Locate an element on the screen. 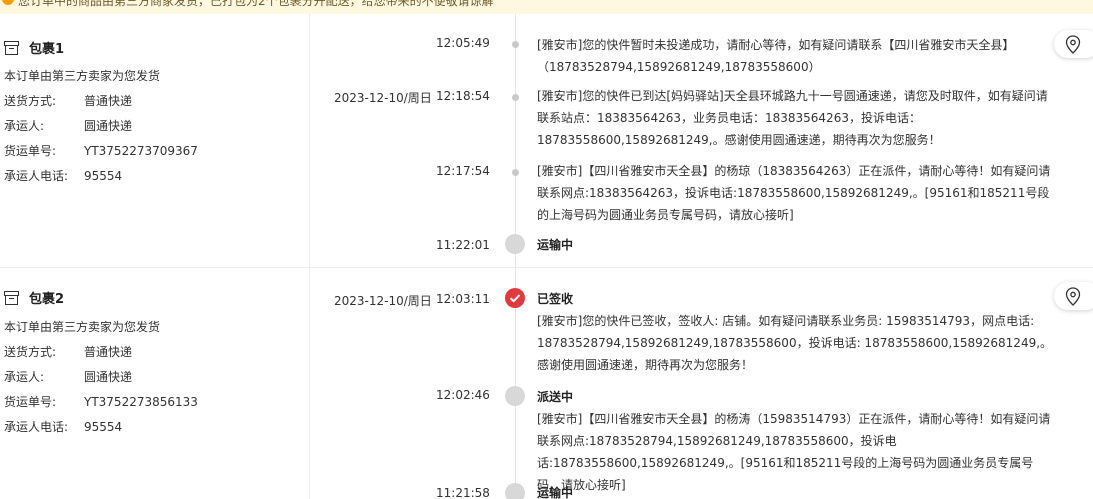 The image size is (1093, 499). tracking-number-row: 货运单号: YT3752273709367 is located at coordinates (101, 151).